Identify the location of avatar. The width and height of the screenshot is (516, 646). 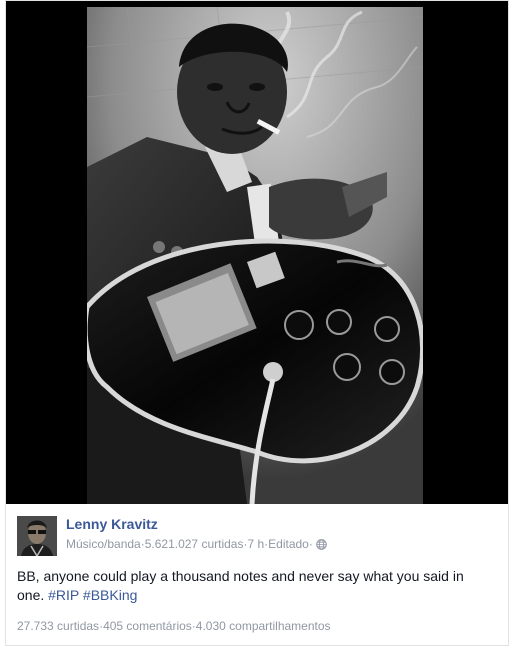
(37, 536).